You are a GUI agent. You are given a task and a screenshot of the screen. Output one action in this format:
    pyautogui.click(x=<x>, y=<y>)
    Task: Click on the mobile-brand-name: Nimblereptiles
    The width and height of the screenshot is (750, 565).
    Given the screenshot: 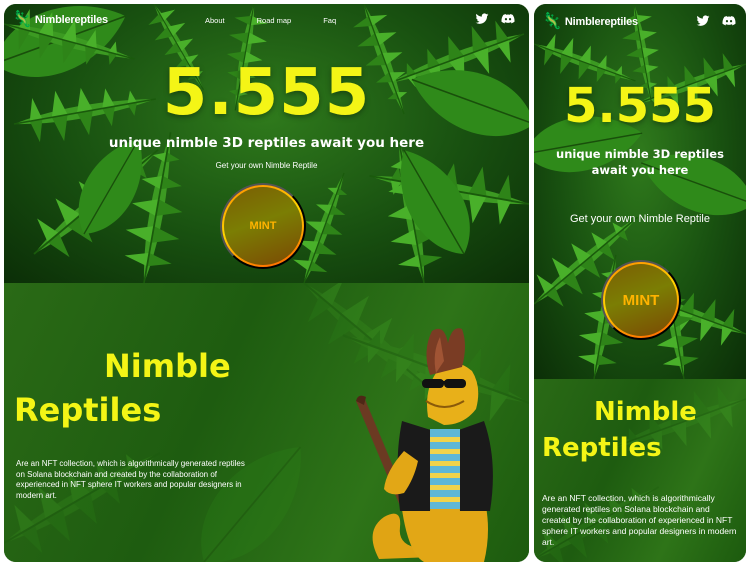 What is the action you would take?
    pyautogui.click(x=601, y=22)
    